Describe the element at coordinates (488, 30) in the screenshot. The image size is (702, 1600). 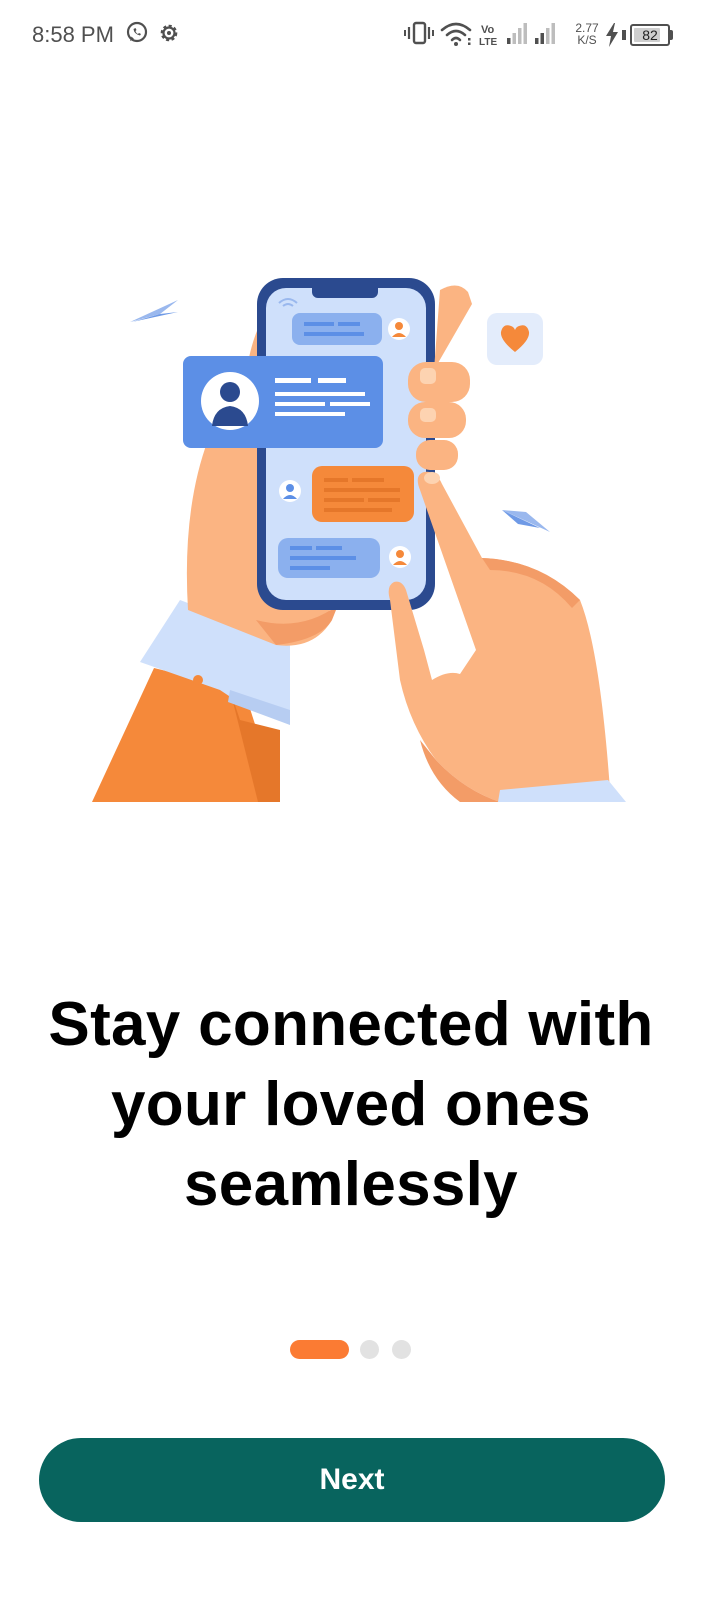
I see `svg-text: Vo` at that location.